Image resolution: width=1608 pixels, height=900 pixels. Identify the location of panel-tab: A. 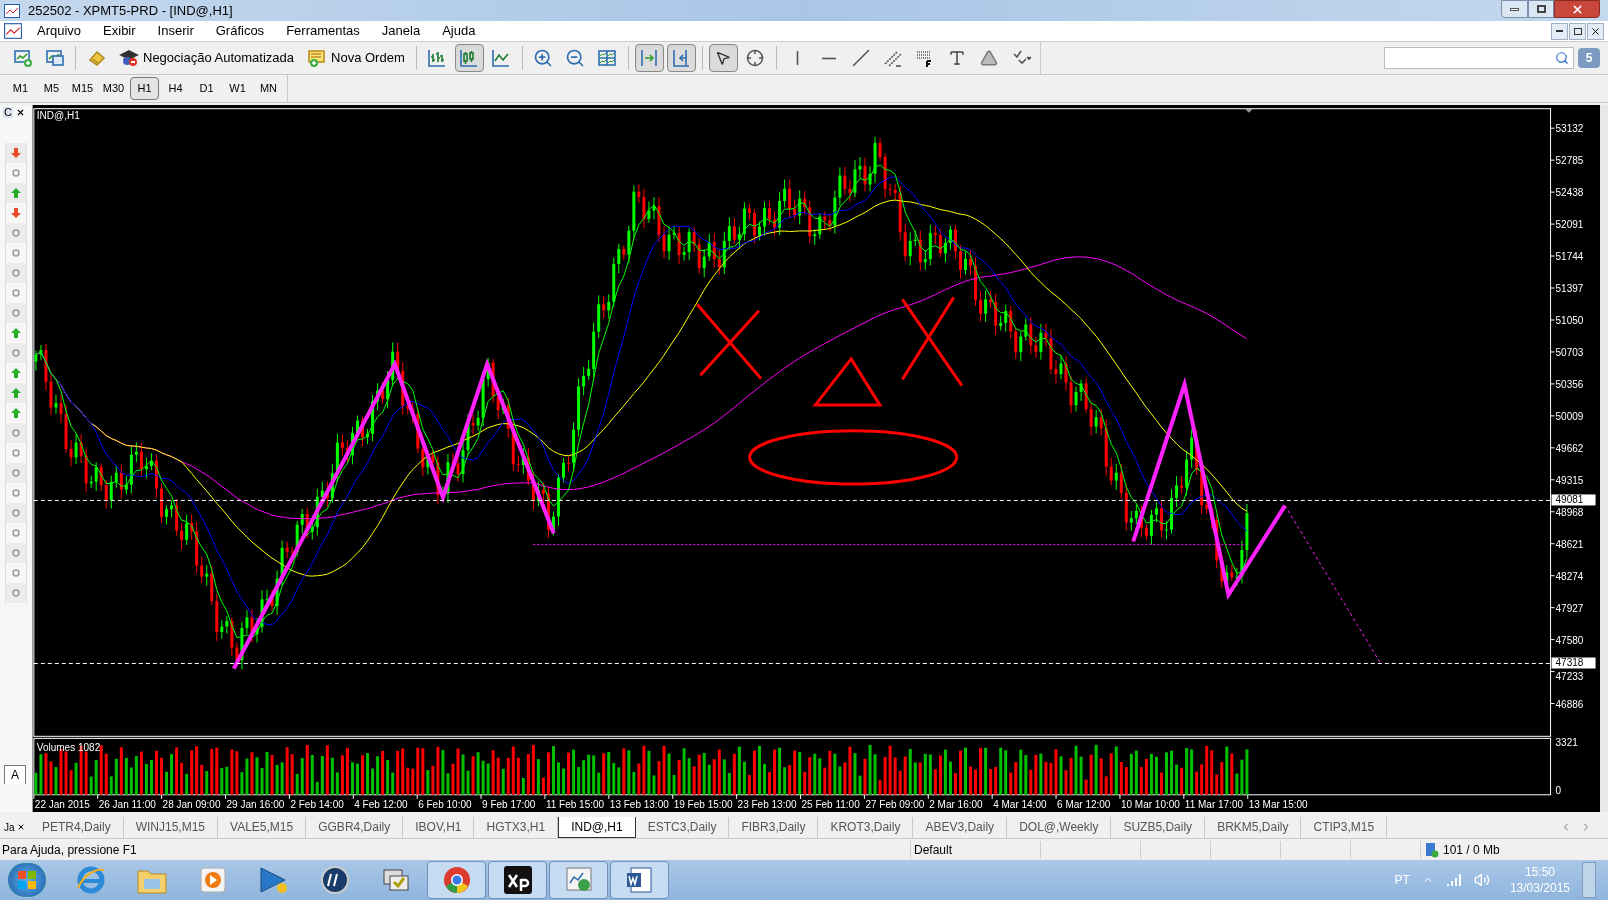
(15, 774).